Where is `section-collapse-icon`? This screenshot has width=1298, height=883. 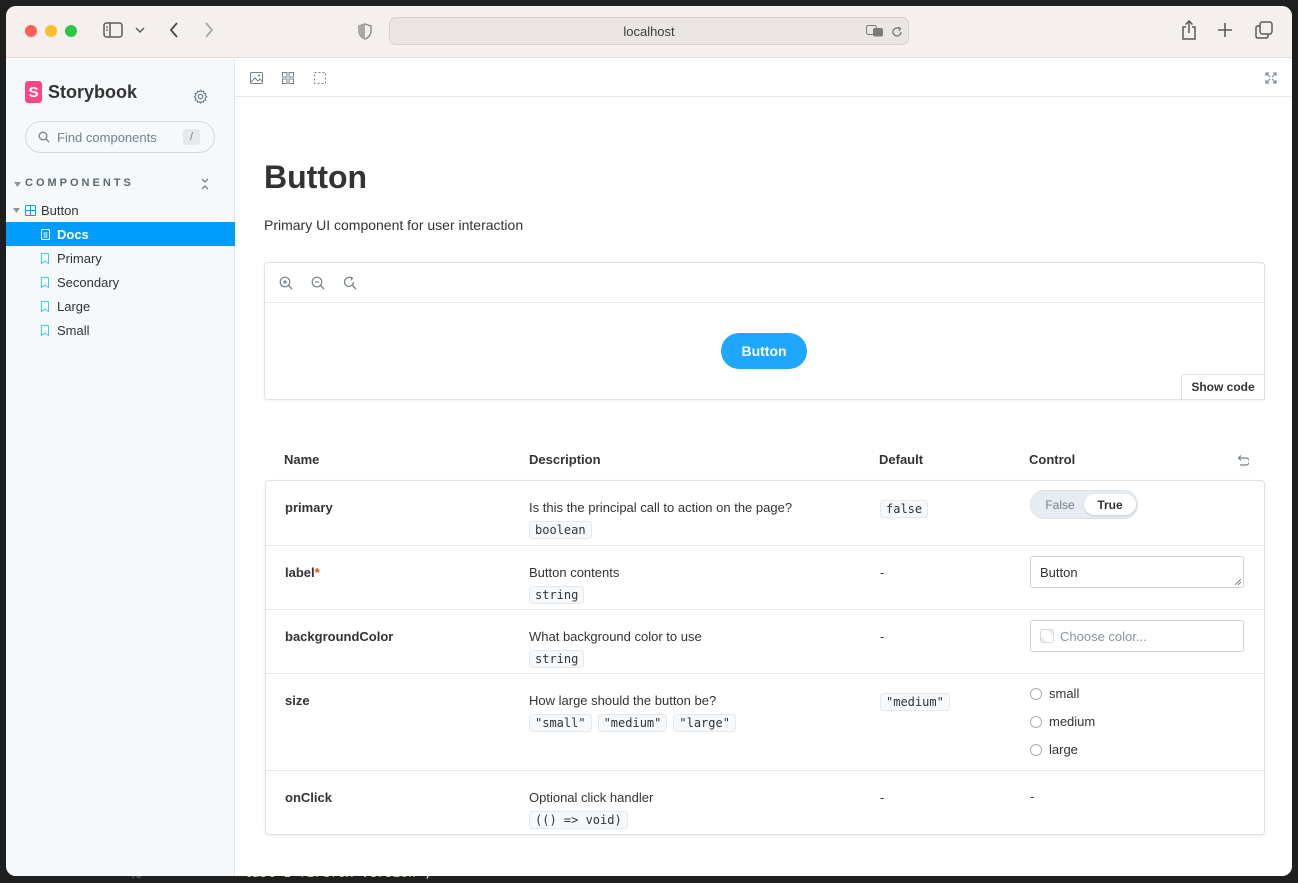
section-collapse-icon is located at coordinates (17, 184).